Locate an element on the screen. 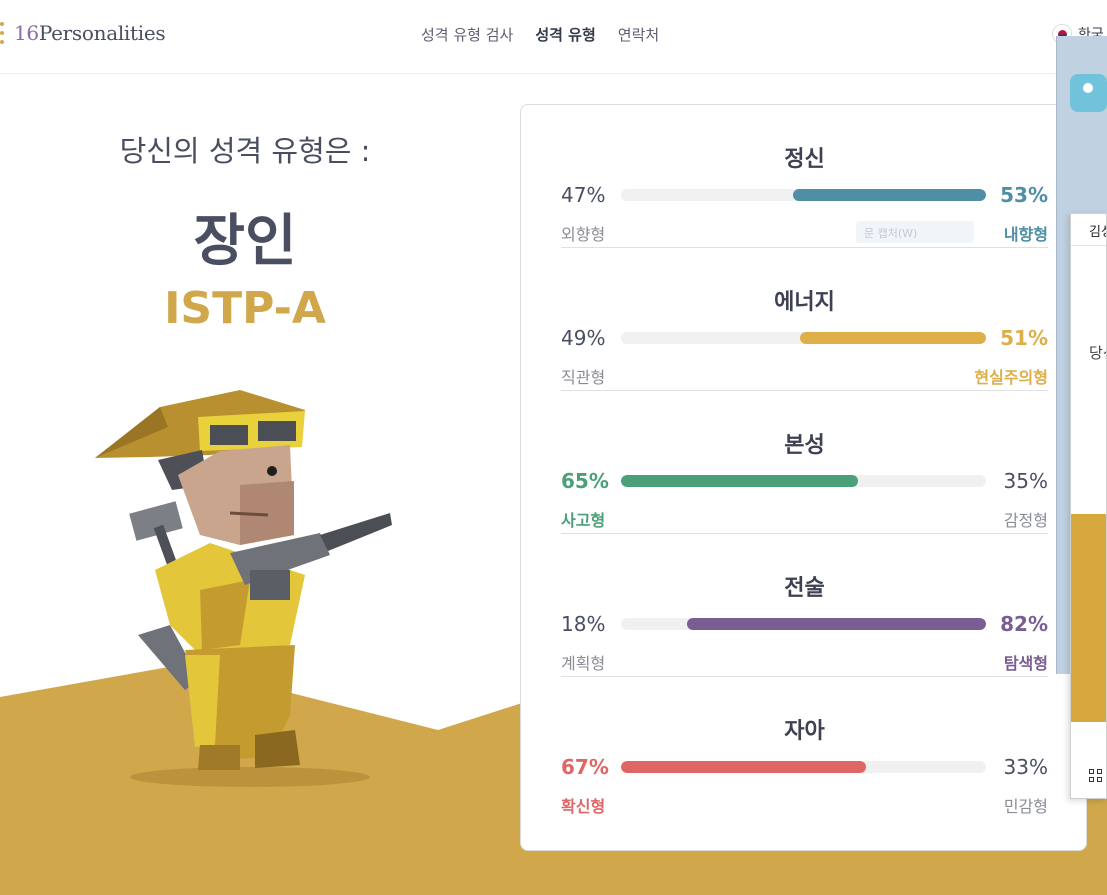  trait-right-label: 탐색형 is located at coordinates (1025, 663).